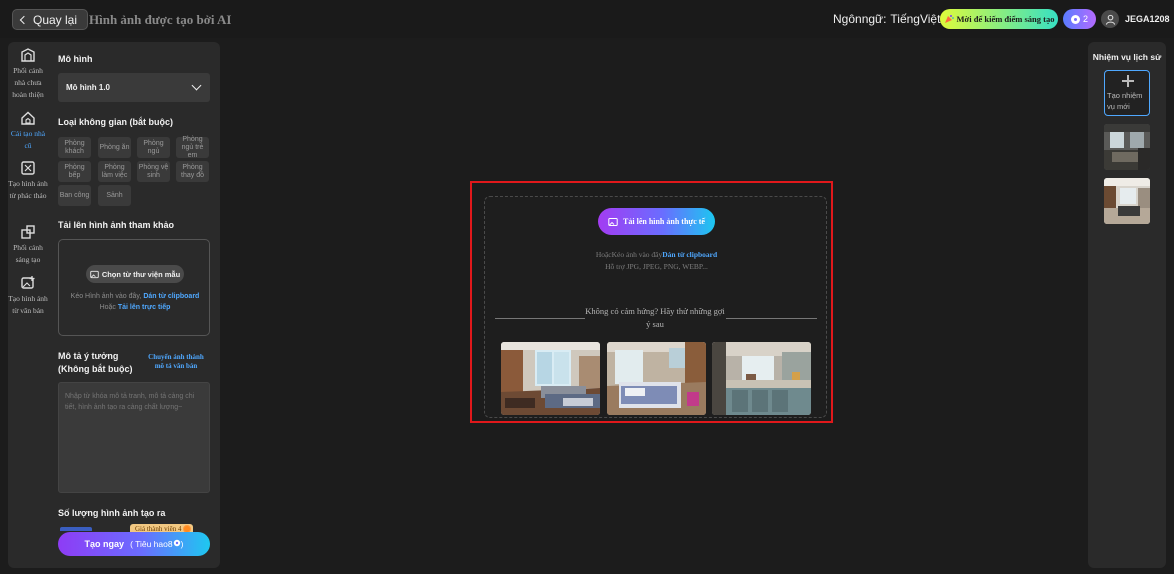  Describe the element at coordinates (915, 19) in the screenshot. I see `language-value: TiếngViệt` at that location.